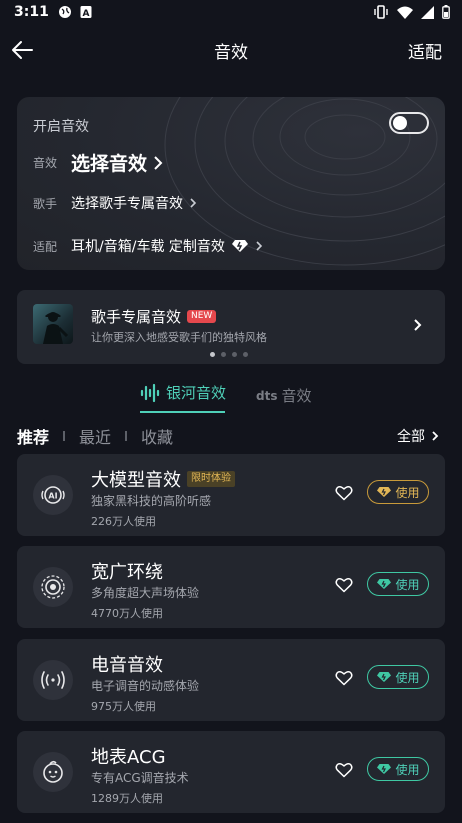 This screenshot has height=823, width=462. Describe the element at coordinates (45, 246) in the screenshot. I see `adapt-label: 适配` at that location.